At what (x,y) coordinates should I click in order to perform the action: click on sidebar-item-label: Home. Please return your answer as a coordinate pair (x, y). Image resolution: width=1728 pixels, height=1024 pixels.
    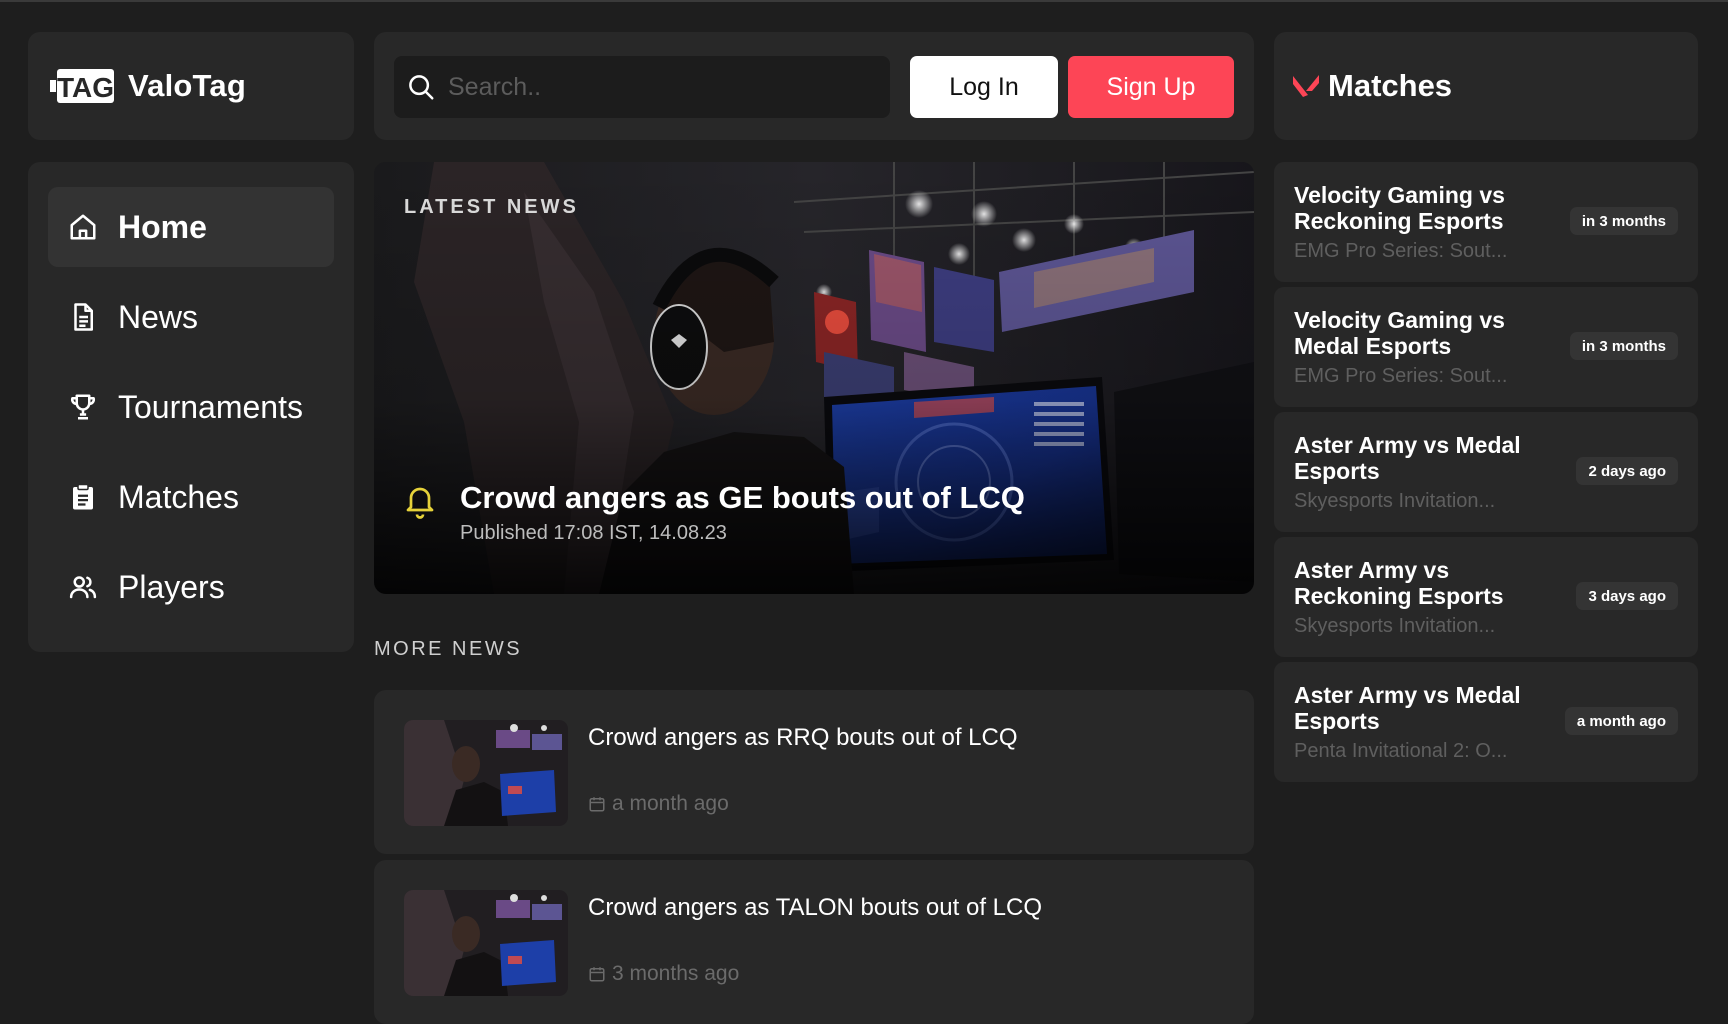
    Looking at the image, I should click on (162, 226).